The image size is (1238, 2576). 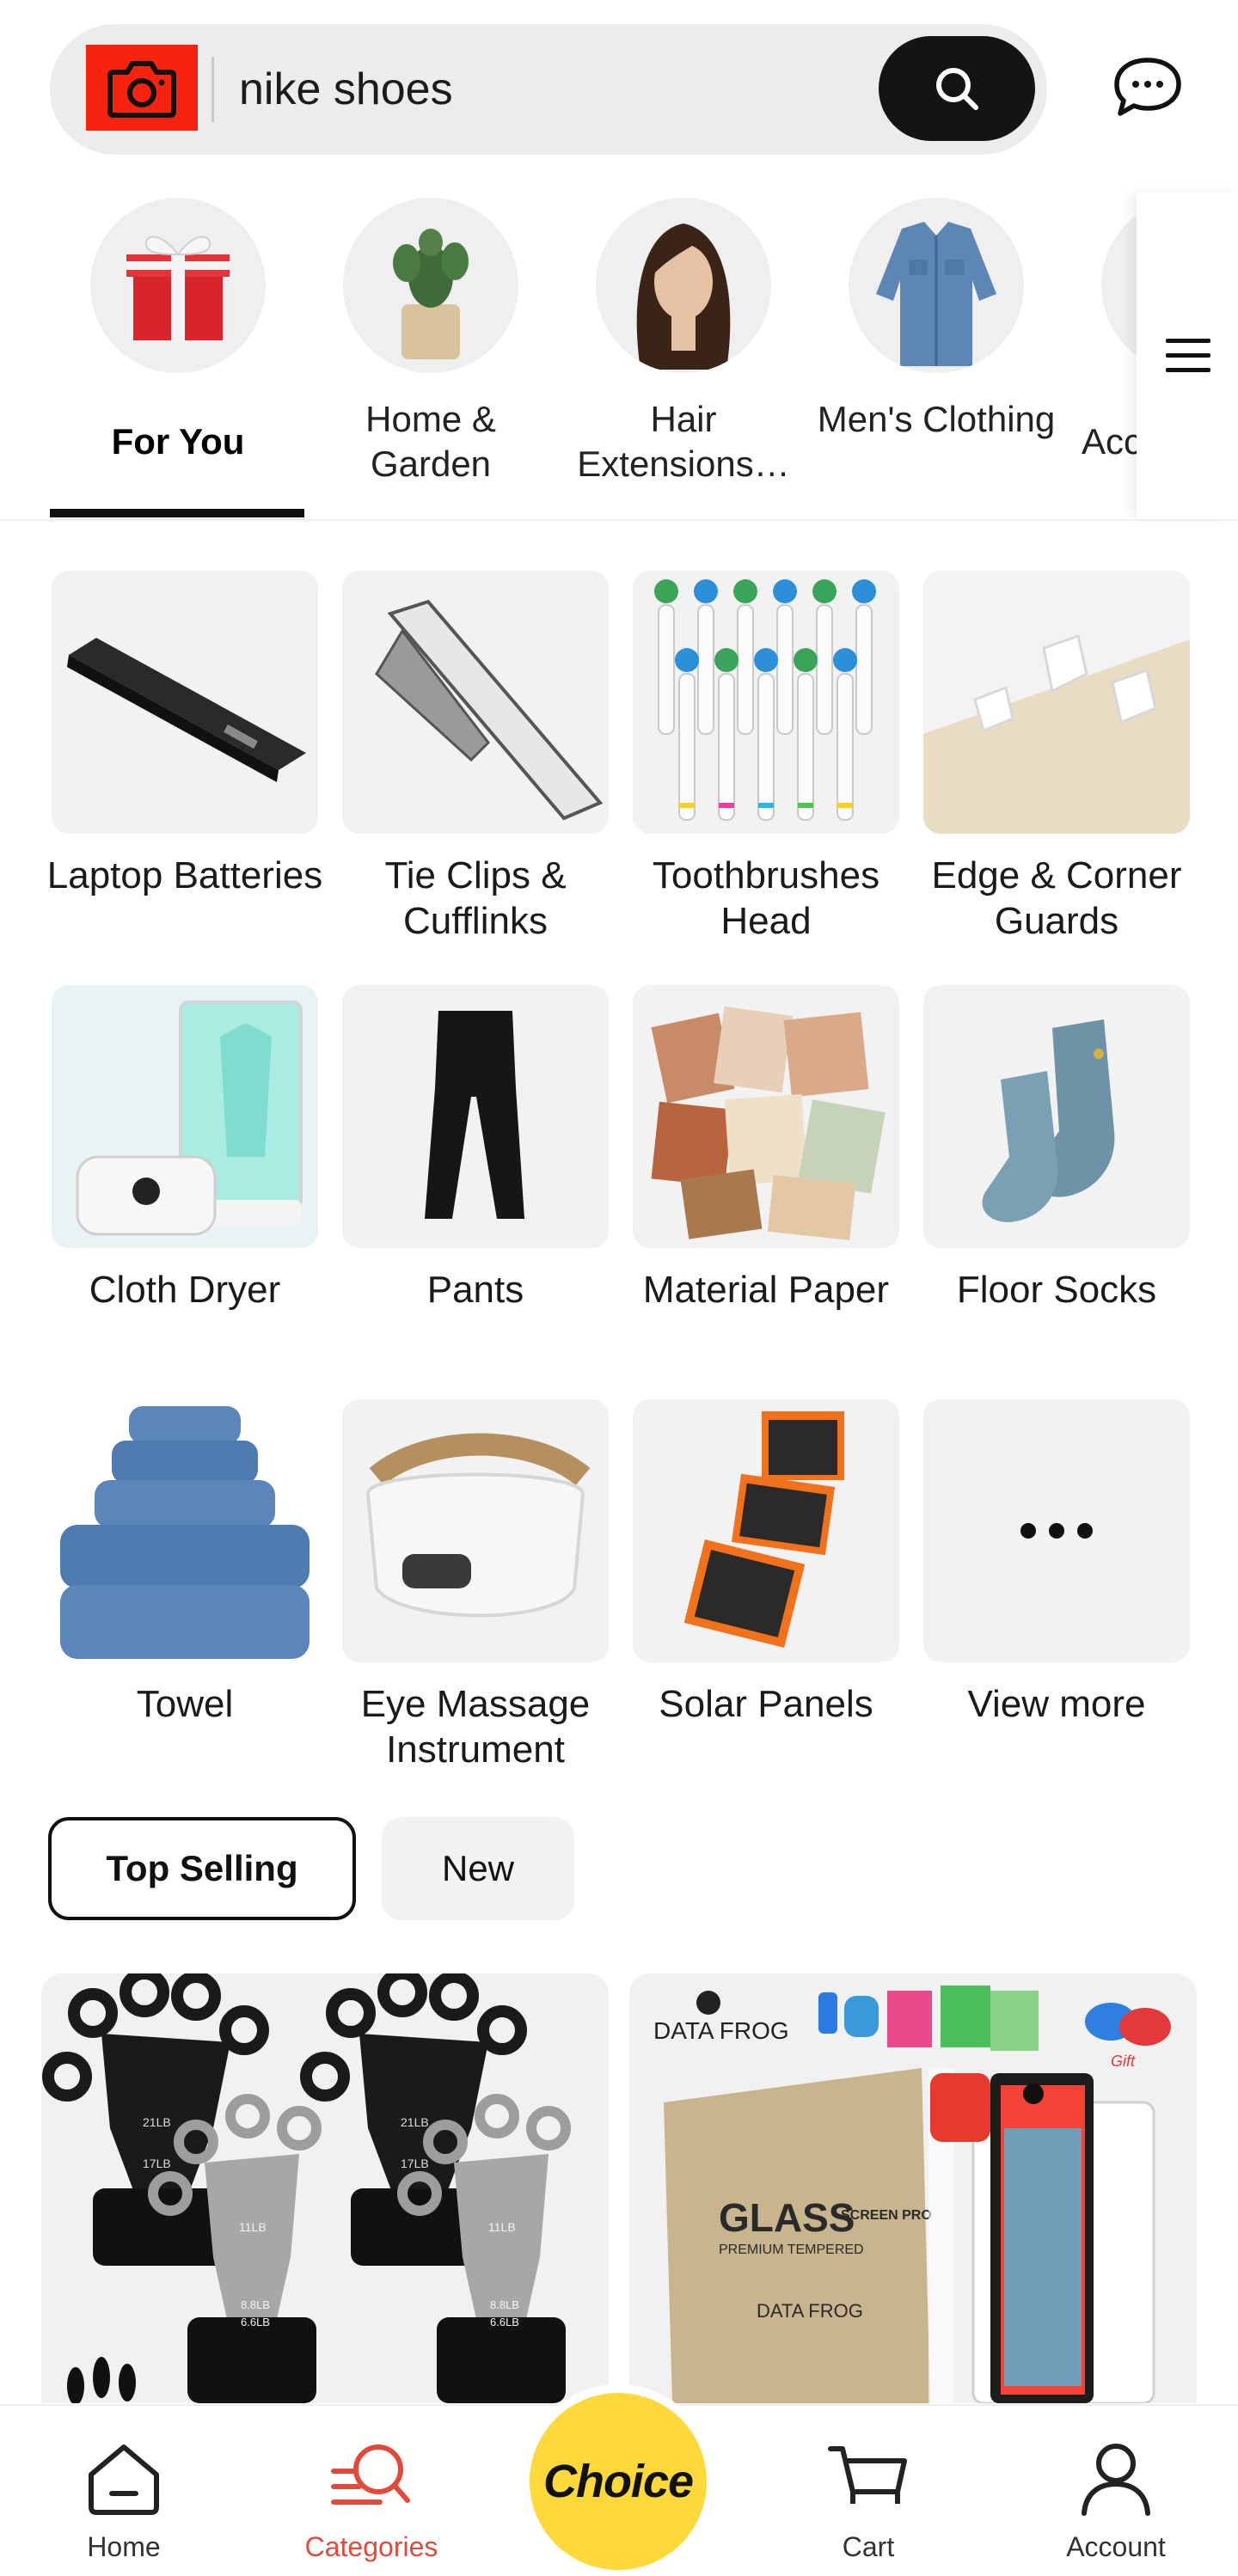 I want to click on category-label: Laptop Batteries, so click(x=185, y=875).